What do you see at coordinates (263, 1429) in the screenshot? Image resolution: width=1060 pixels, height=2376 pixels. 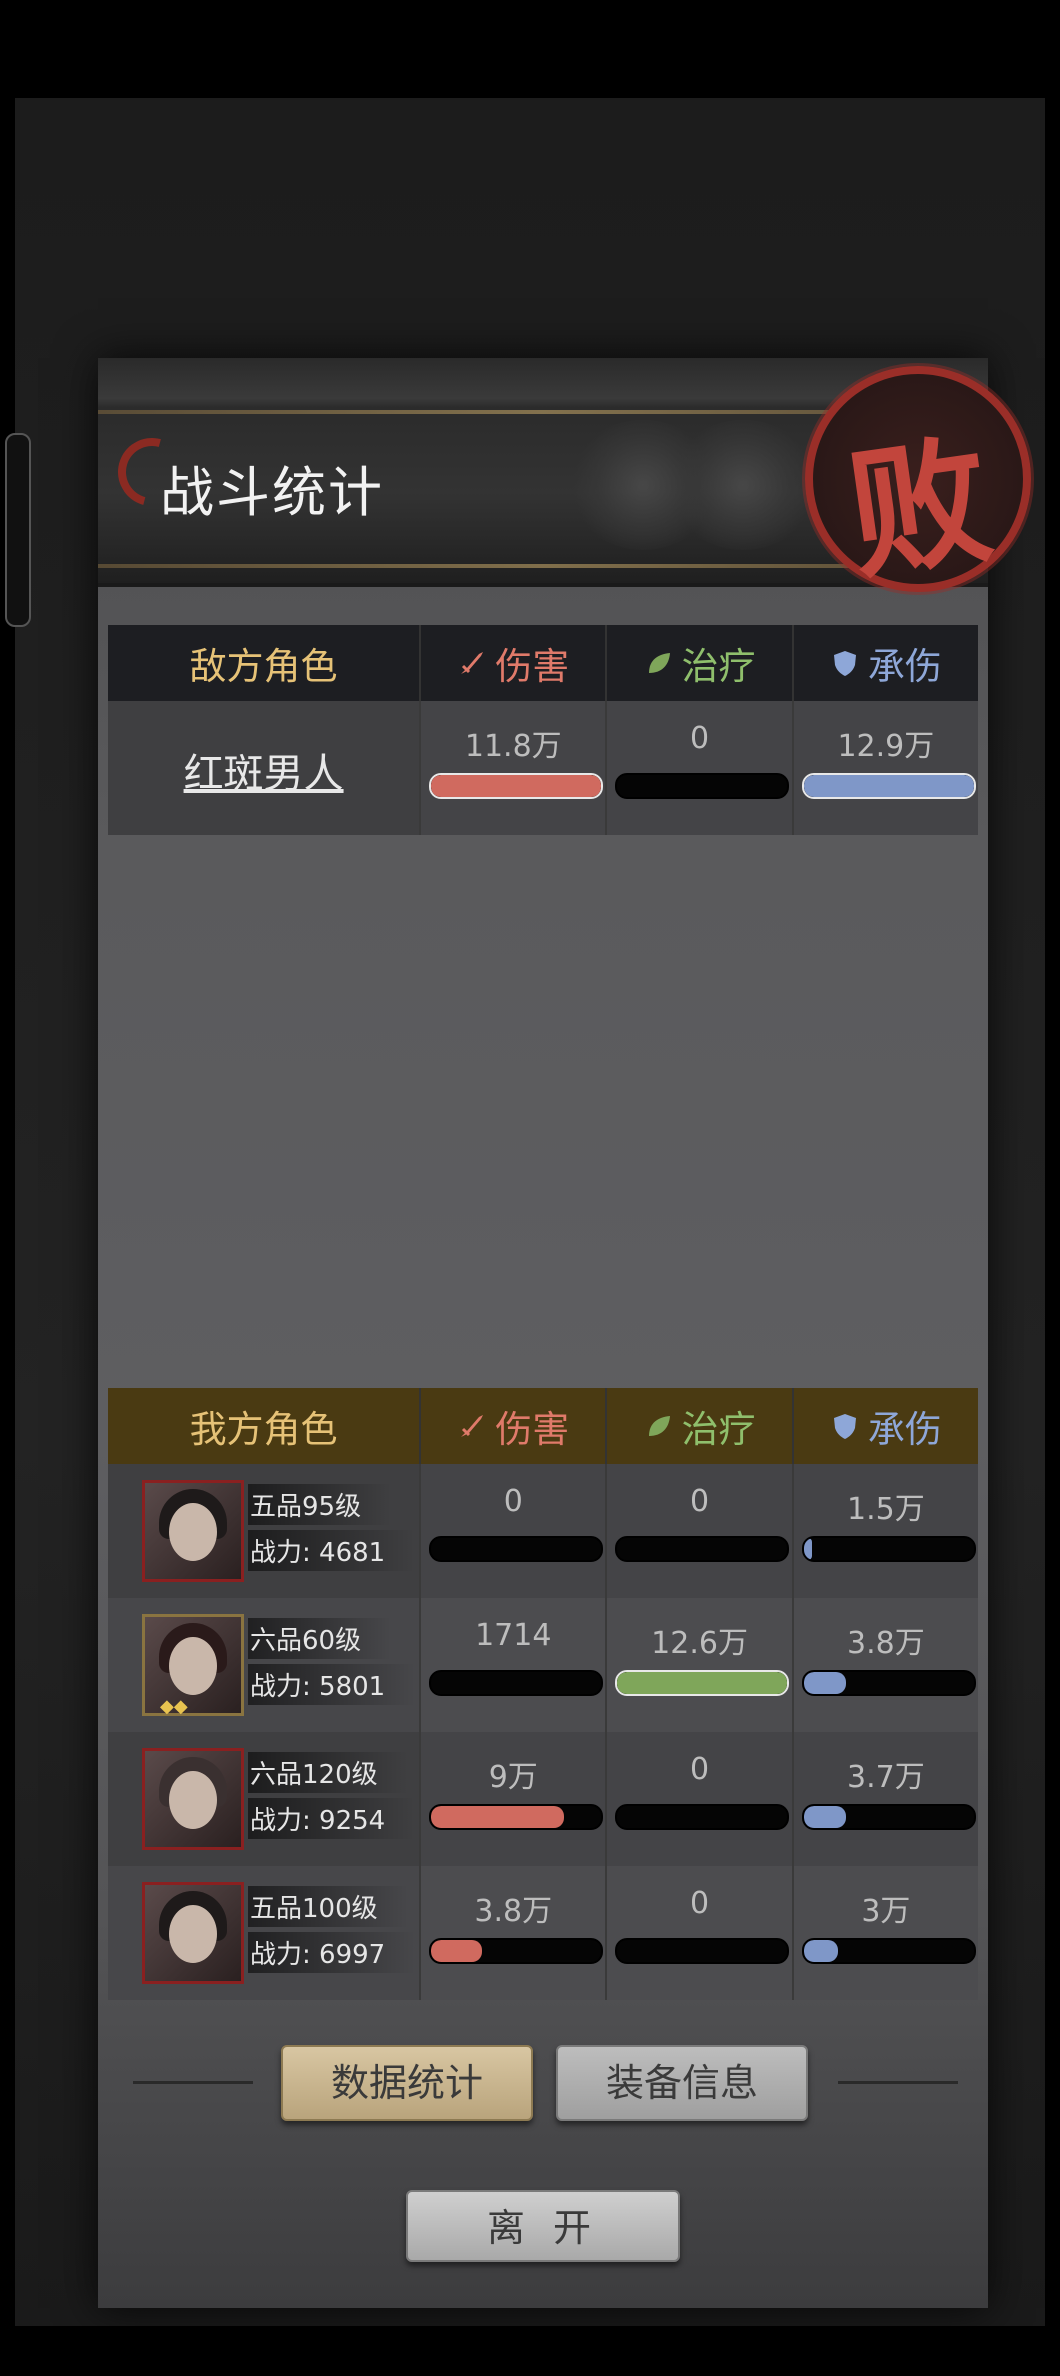 I see `ally-header-label: 我方角色` at bounding box center [263, 1429].